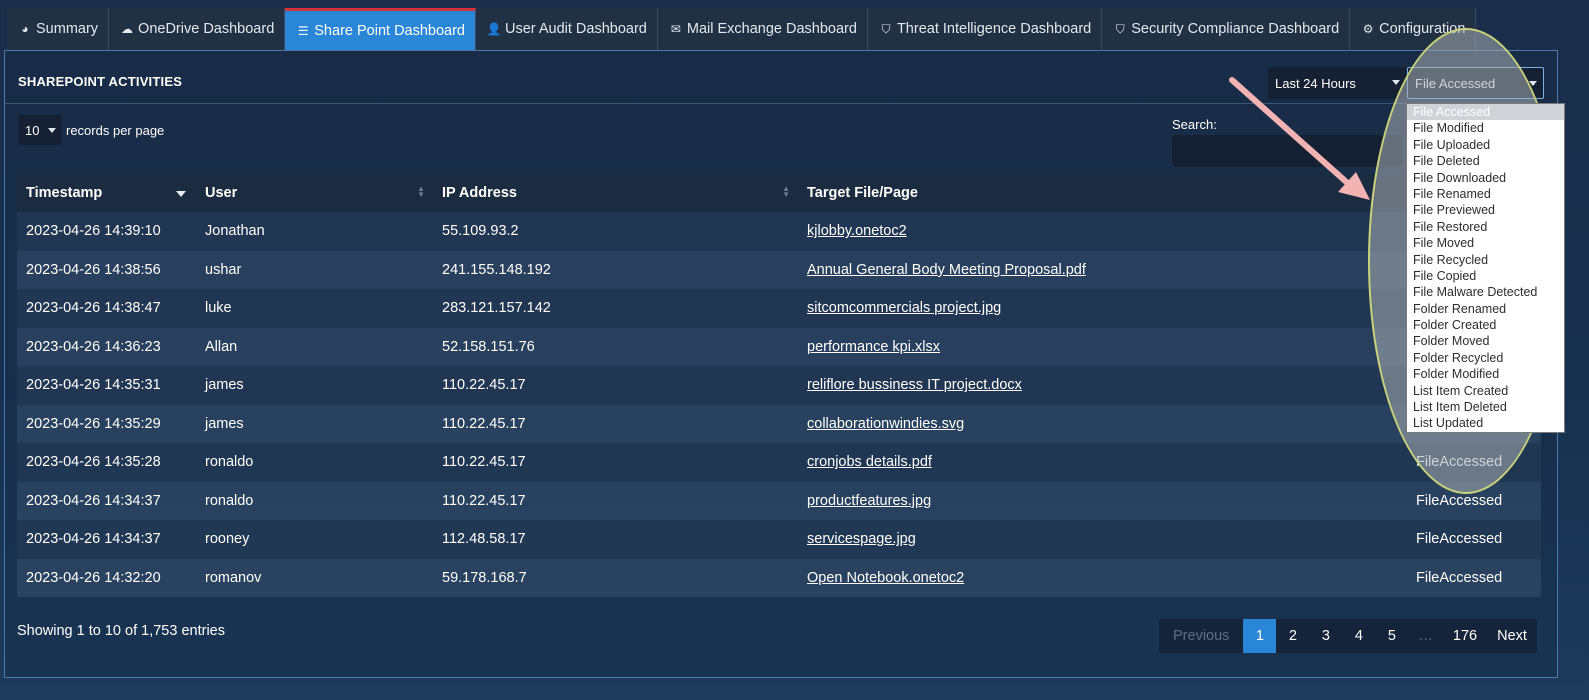  What do you see at coordinates (1391, 636) in the screenshot?
I see `pagination-page: 5` at bounding box center [1391, 636].